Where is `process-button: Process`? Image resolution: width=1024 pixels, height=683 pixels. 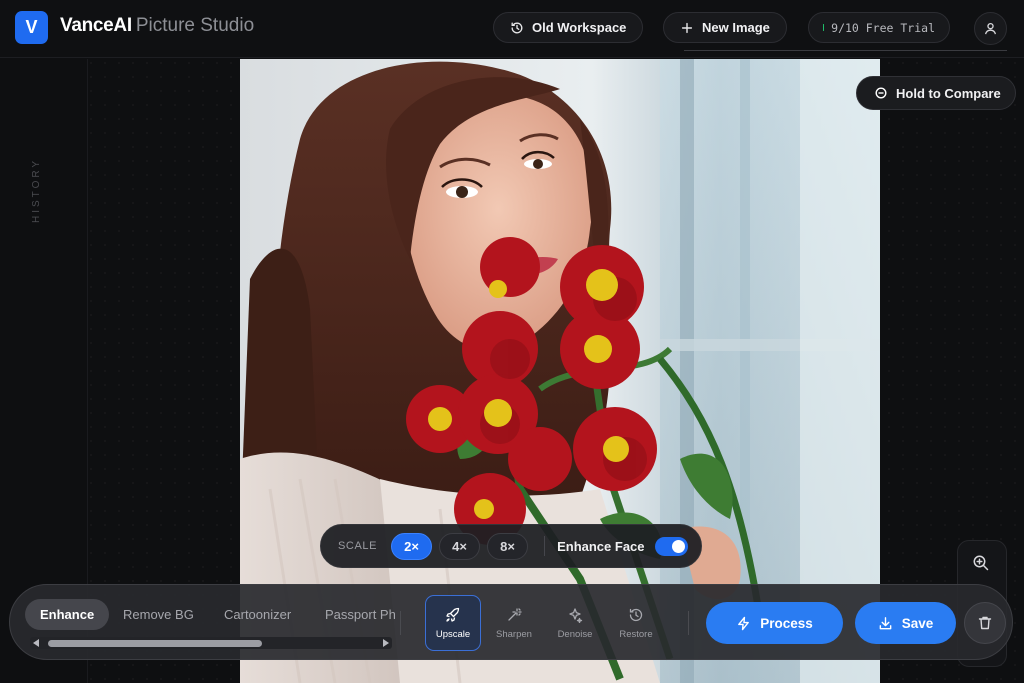
process-button: Process is located at coordinates (774, 623).